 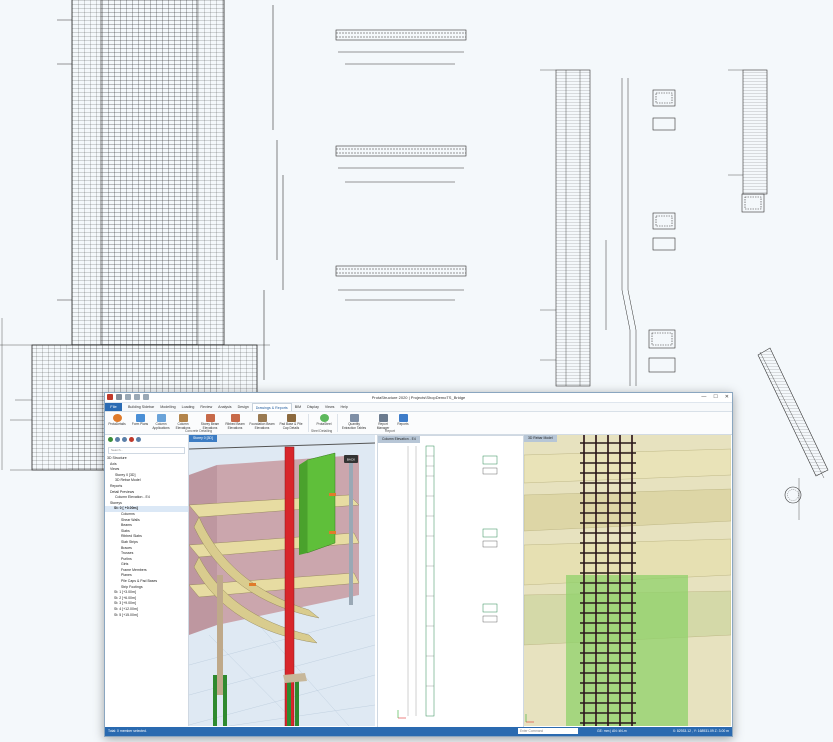 What do you see at coordinates (343, 407) in the screenshot?
I see `menu-help: Help` at bounding box center [343, 407].